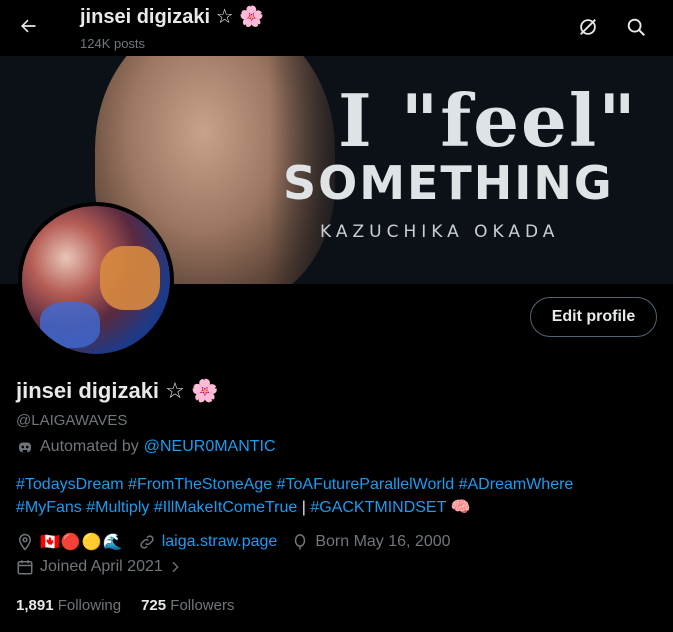  Describe the element at coordinates (593, 317) in the screenshot. I see `edit-profile-button: Edit profile` at that location.